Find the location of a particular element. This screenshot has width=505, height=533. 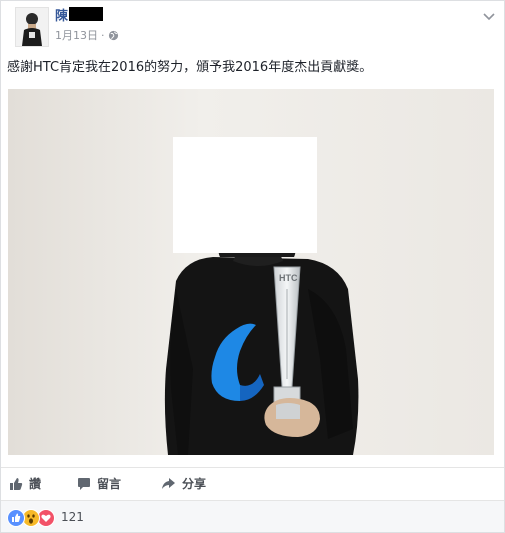

comment-icon is located at coordinates (84, 484).